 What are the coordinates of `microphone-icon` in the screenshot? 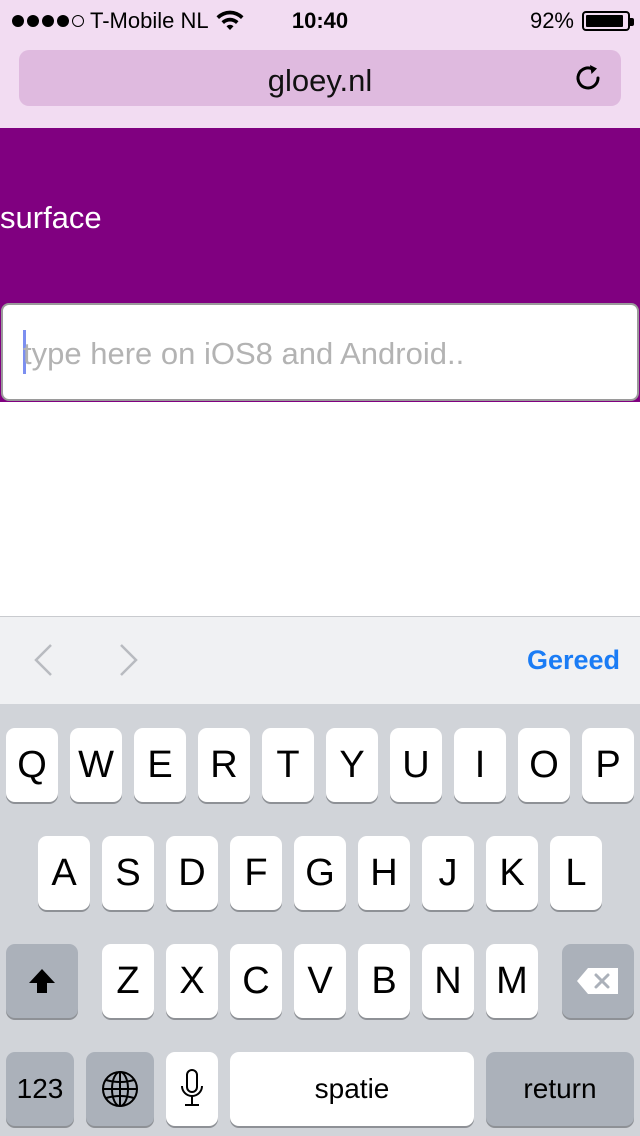 It's located at (192, 1087).